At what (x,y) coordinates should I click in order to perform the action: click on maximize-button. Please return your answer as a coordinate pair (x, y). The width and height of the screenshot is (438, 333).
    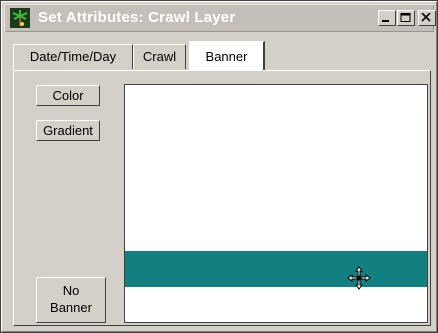
    Looking at the image, I should click on (406, 18).